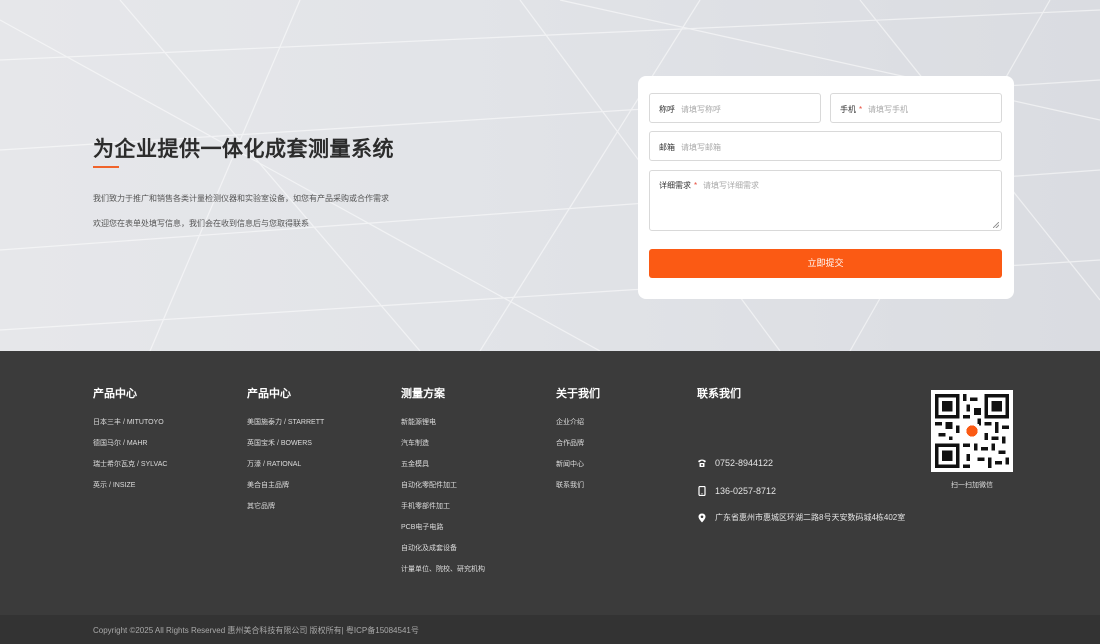  Describe the element at coordinates (201, 223) in the screenshot. I see `hero-description-2: 欢迎您在表单处填写信息，我们会在收到信息后与您取得联系` at that location.